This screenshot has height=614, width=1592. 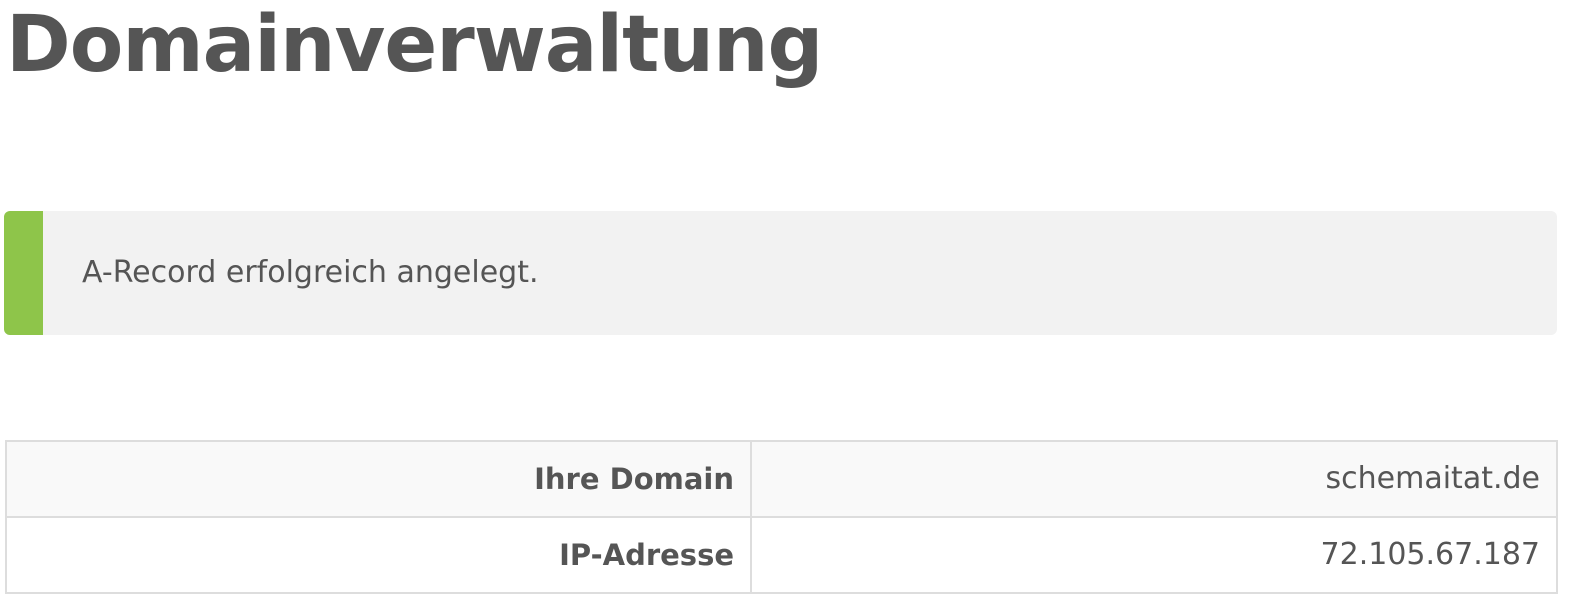 What do you see at coordinates (310, 272) in the screenshot?
I see `alert-message: A-Record erfolgreich angelegt.` at bounding box center [310, 272].